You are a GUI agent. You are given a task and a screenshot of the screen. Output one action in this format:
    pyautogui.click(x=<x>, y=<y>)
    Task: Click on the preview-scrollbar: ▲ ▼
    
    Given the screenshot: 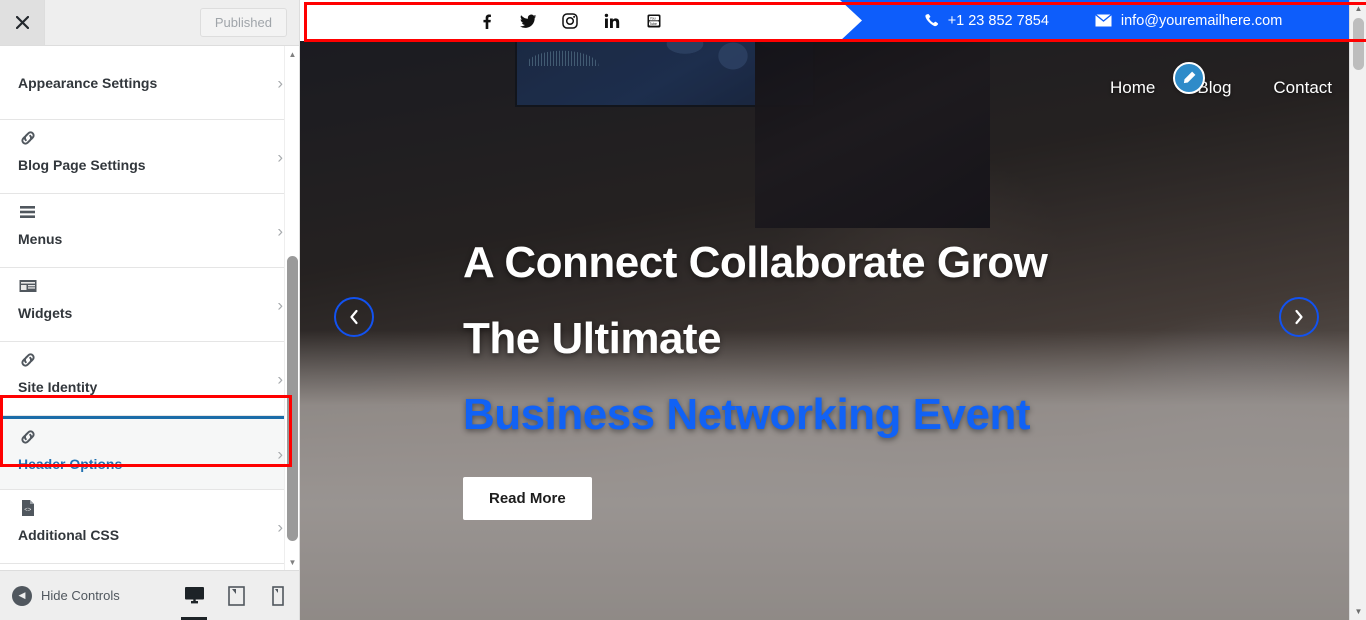 What is the action you would take?
    pyautogui.click(x=1357, y=310)
    